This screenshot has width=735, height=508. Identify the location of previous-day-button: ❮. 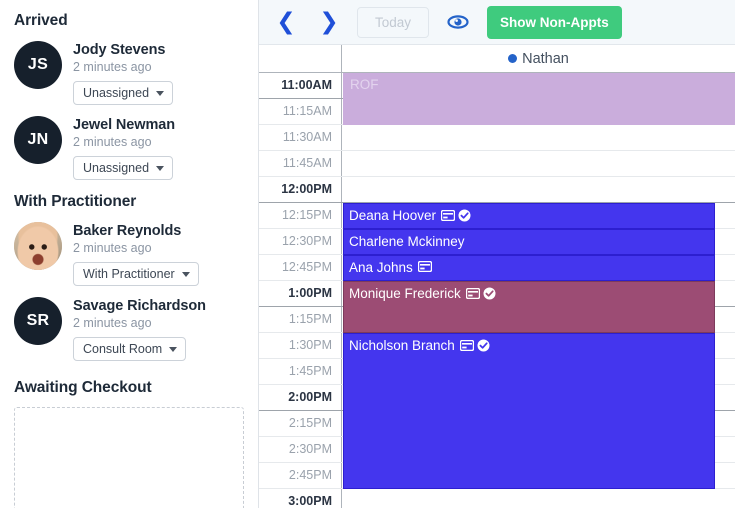
(286, 22).